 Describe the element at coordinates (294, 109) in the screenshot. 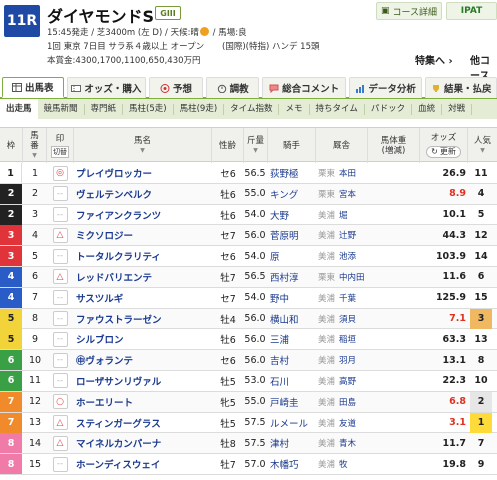

I see `subtab-memo: メモ` at that location.